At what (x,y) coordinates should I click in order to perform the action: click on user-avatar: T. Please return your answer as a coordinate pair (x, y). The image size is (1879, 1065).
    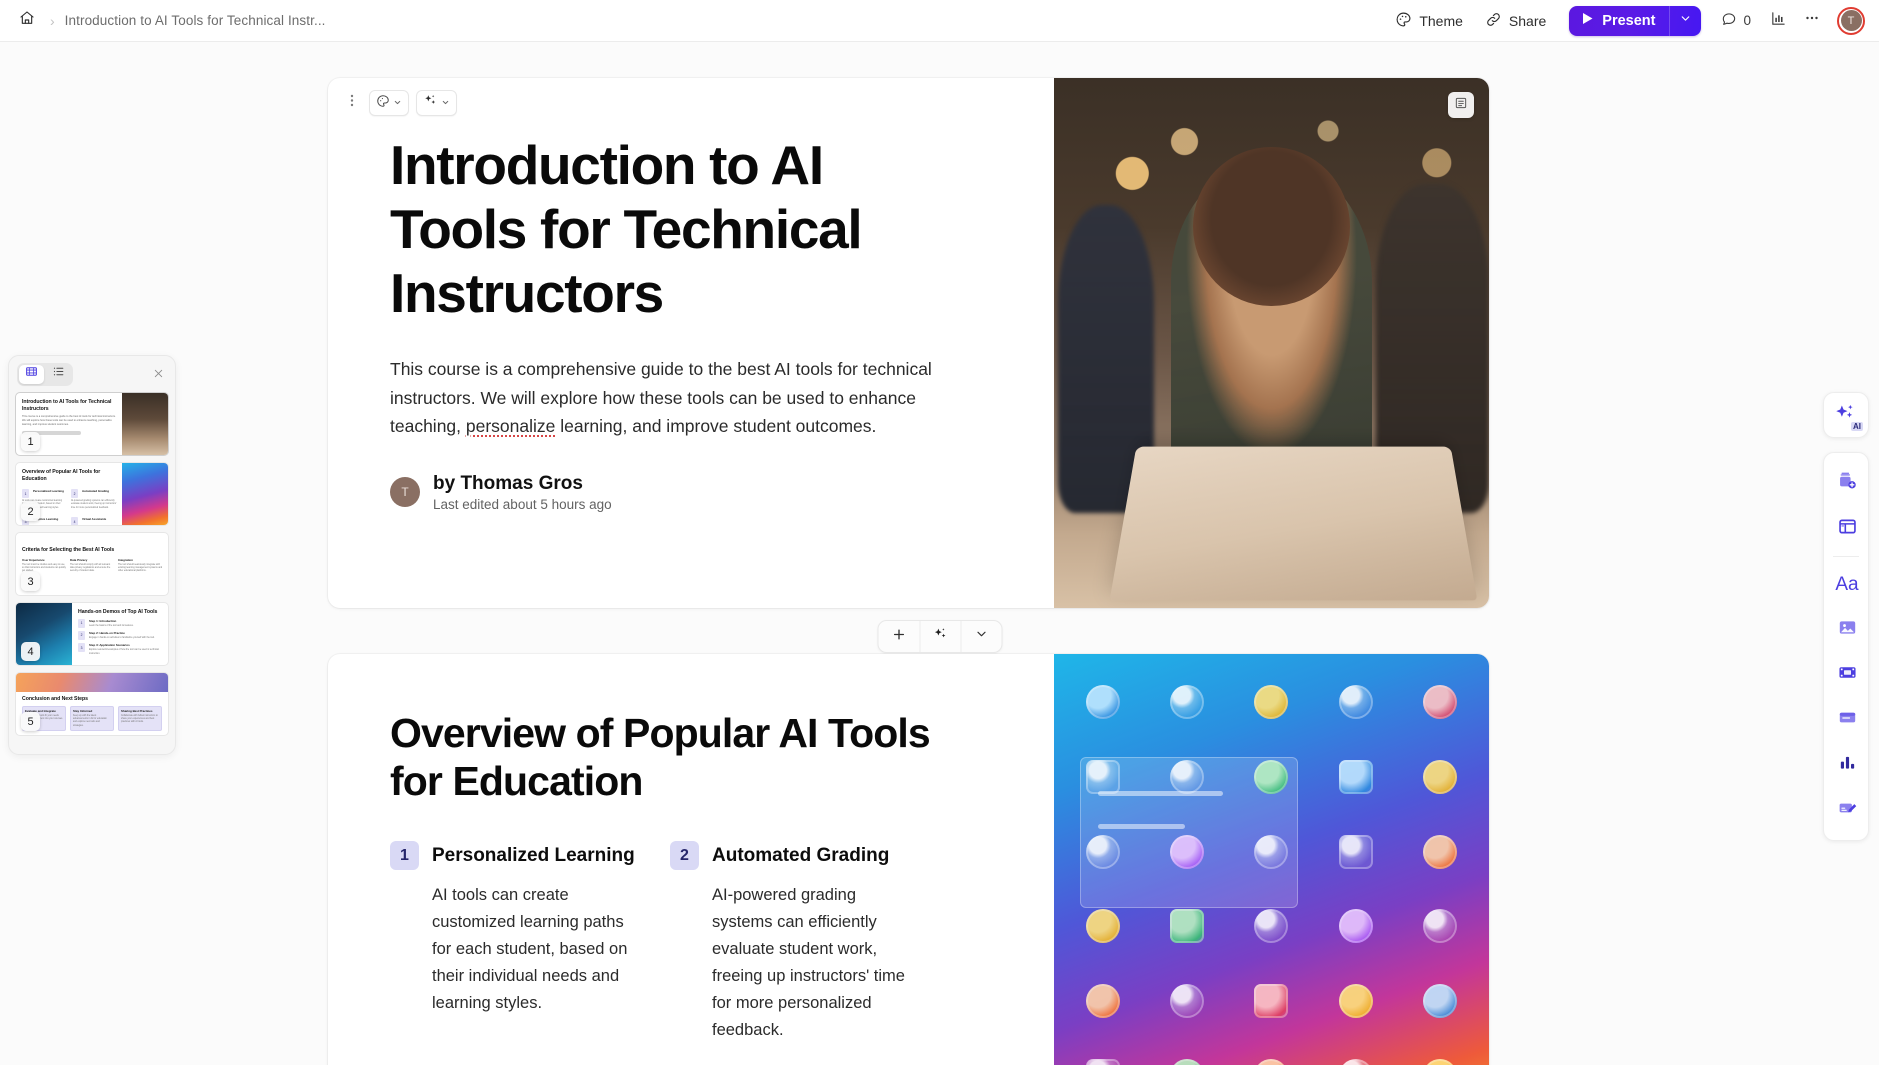
    Looking at the image, I should click on (1851, 20).